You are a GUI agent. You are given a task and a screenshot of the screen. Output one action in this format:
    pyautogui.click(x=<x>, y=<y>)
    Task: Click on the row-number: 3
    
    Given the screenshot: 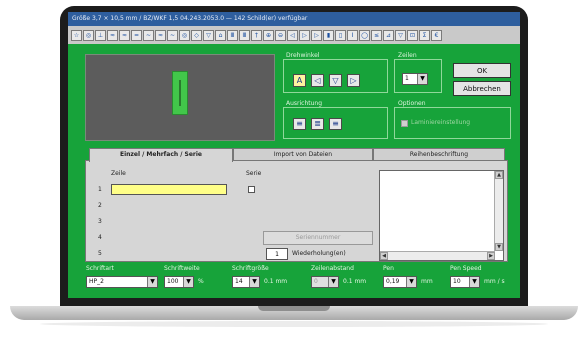 What is the action you would take?
    pyautogui.click(x=100, y=221)
    